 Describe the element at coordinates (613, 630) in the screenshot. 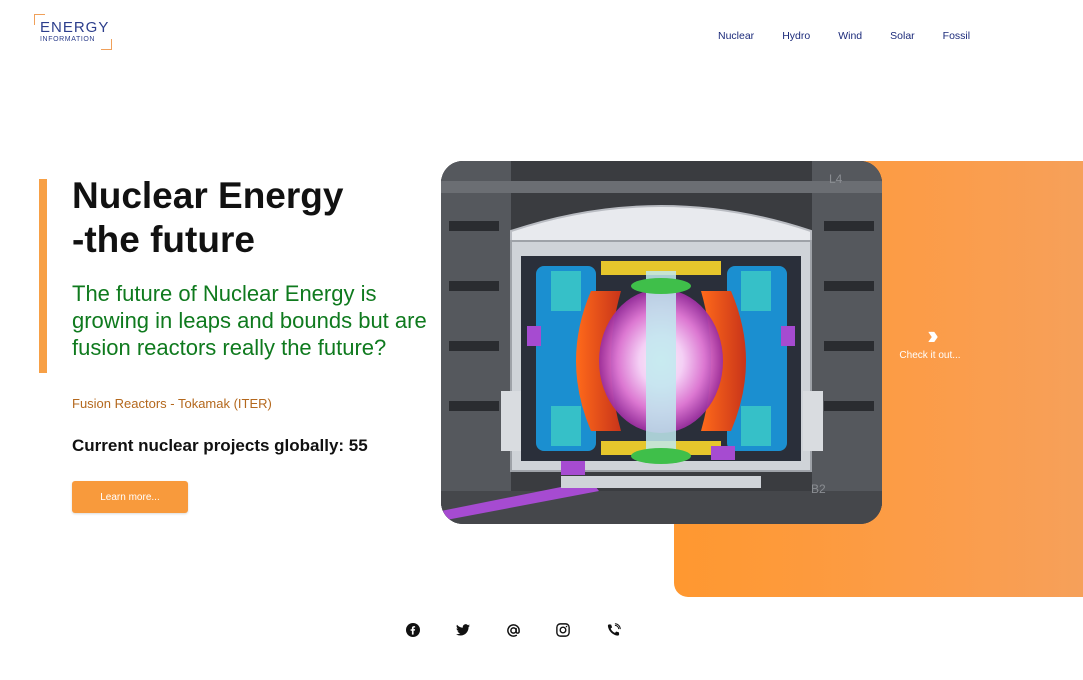

I see `phone-icon` at that location.